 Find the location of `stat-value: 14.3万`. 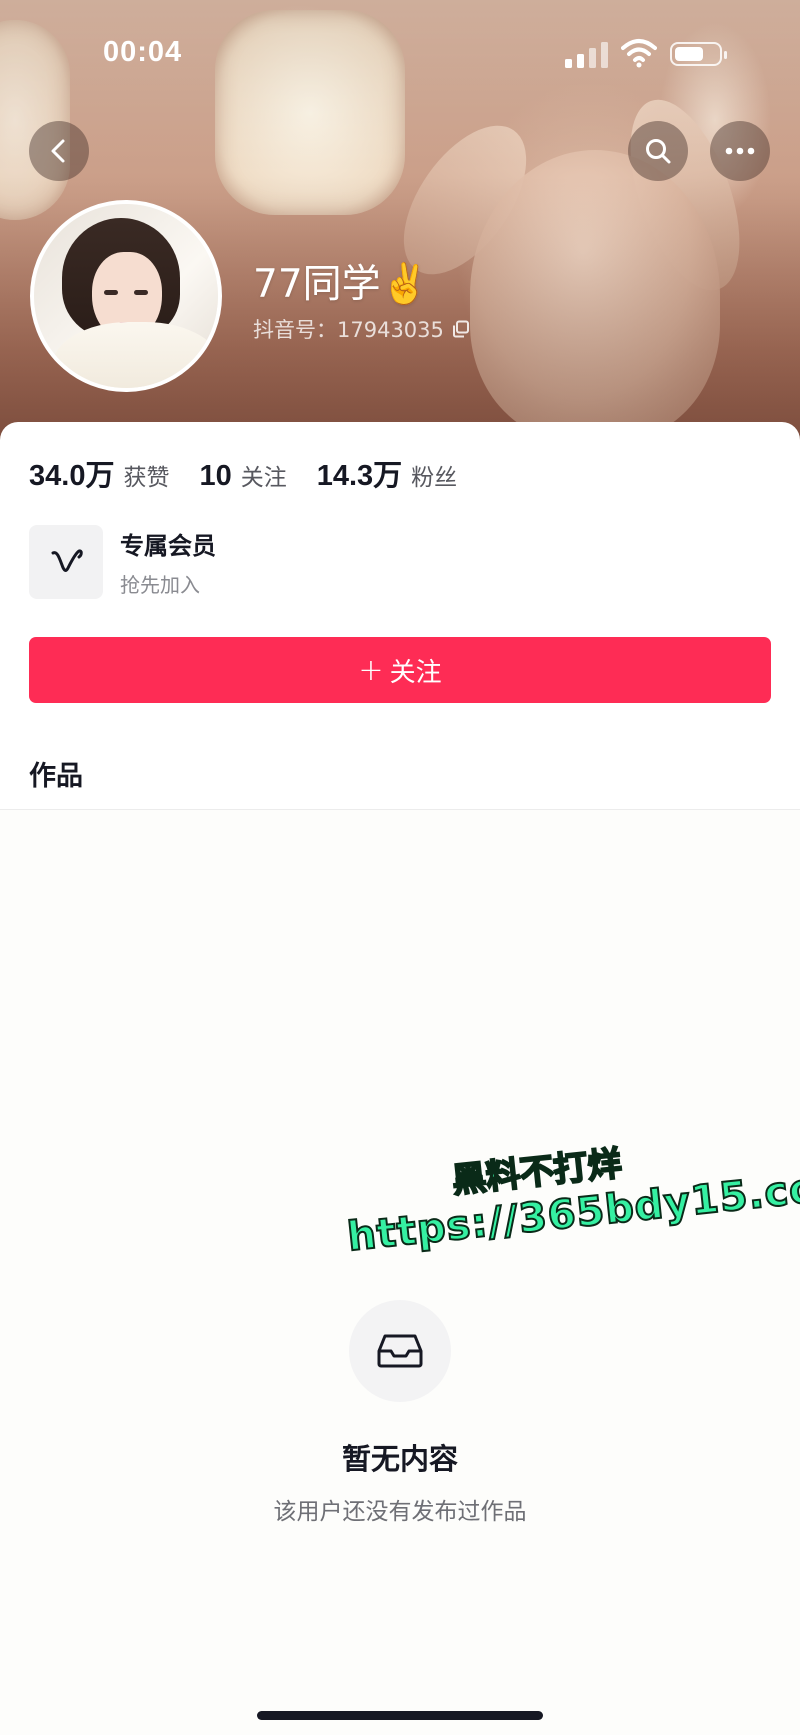

stat-value: 14.3万 is located at coordinates (359, 476).